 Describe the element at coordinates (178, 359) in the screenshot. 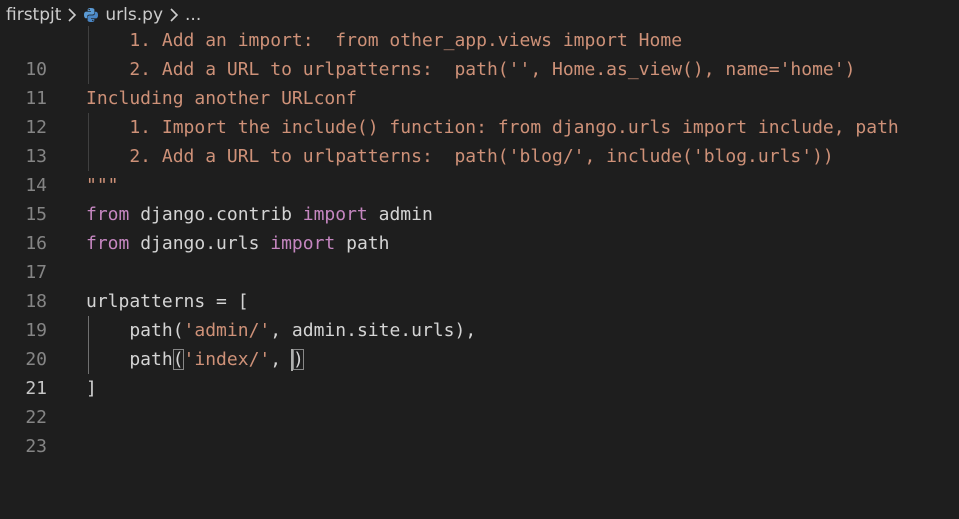

I see `matching-bracket-open: (` at that location.